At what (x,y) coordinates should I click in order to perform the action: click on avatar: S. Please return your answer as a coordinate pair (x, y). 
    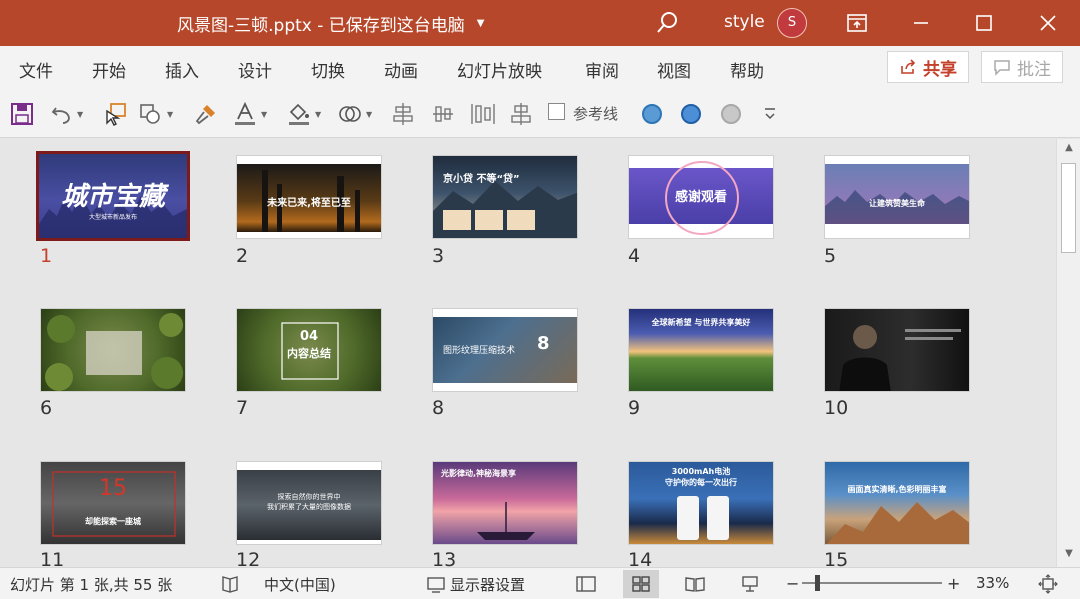
    Looking at the image, I should click on (792, 23).